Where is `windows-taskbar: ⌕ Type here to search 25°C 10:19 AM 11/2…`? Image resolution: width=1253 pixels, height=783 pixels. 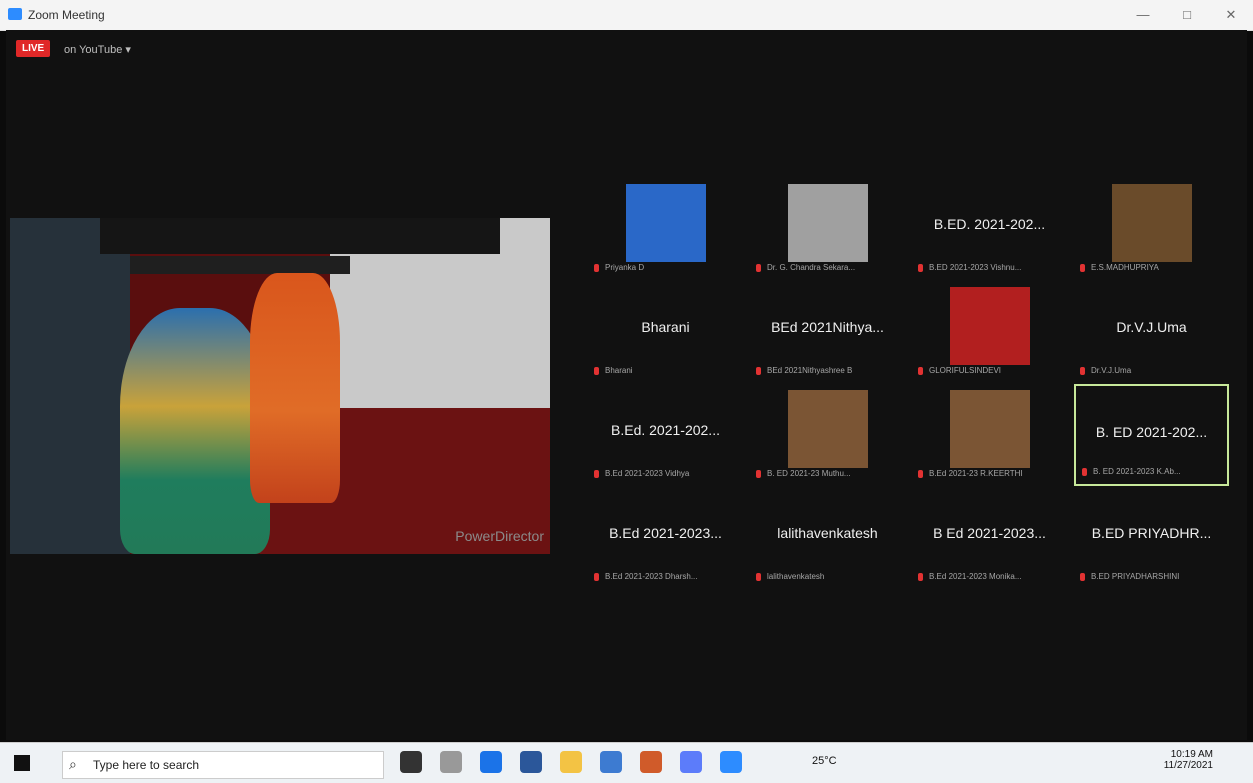 windows-taskbar: ⌕ Type here to search 25°C 10:19 AM 11/2… is located at coordinates (626, 762).